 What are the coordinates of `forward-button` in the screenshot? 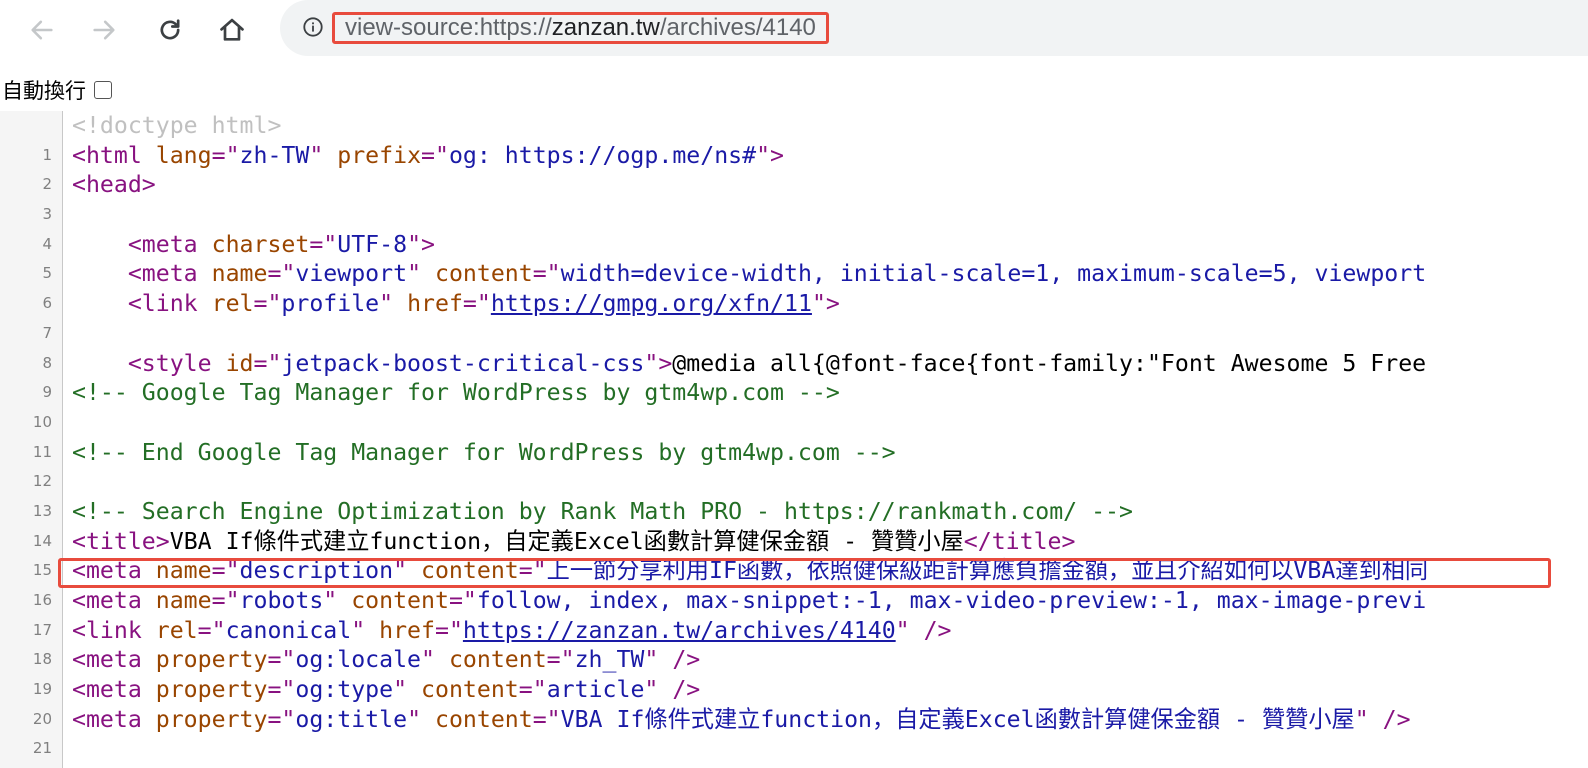 It's located at (104, 30).